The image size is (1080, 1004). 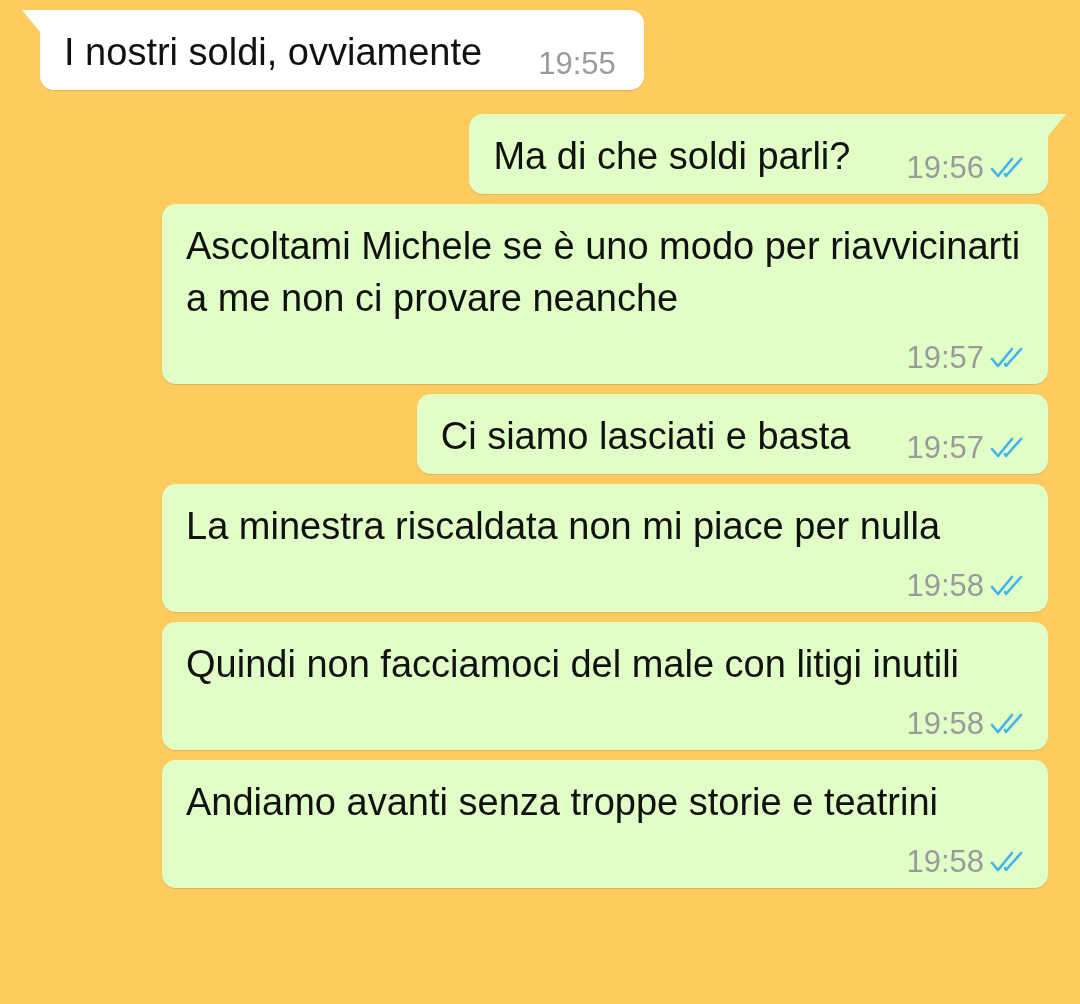 I want to click on message-time: 19:55, so click(x=577, y=64).